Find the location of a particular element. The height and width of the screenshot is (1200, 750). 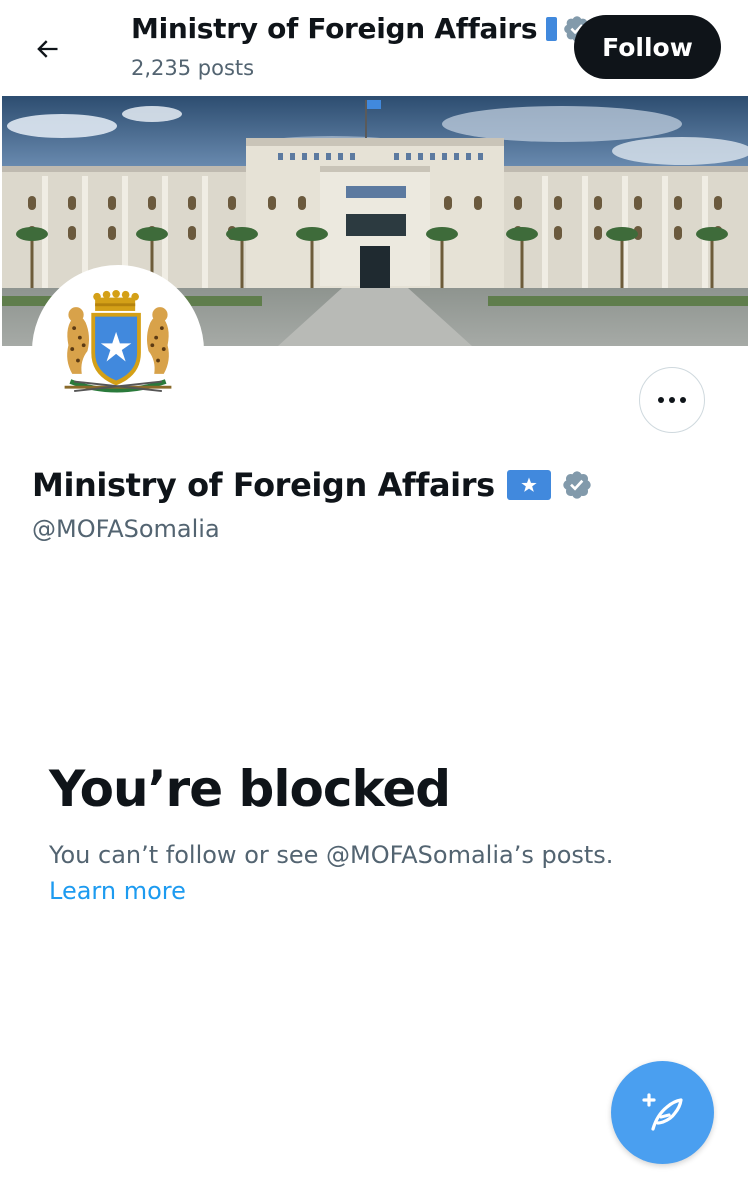

arrow-left-icon is located at coordinates (47, 49).